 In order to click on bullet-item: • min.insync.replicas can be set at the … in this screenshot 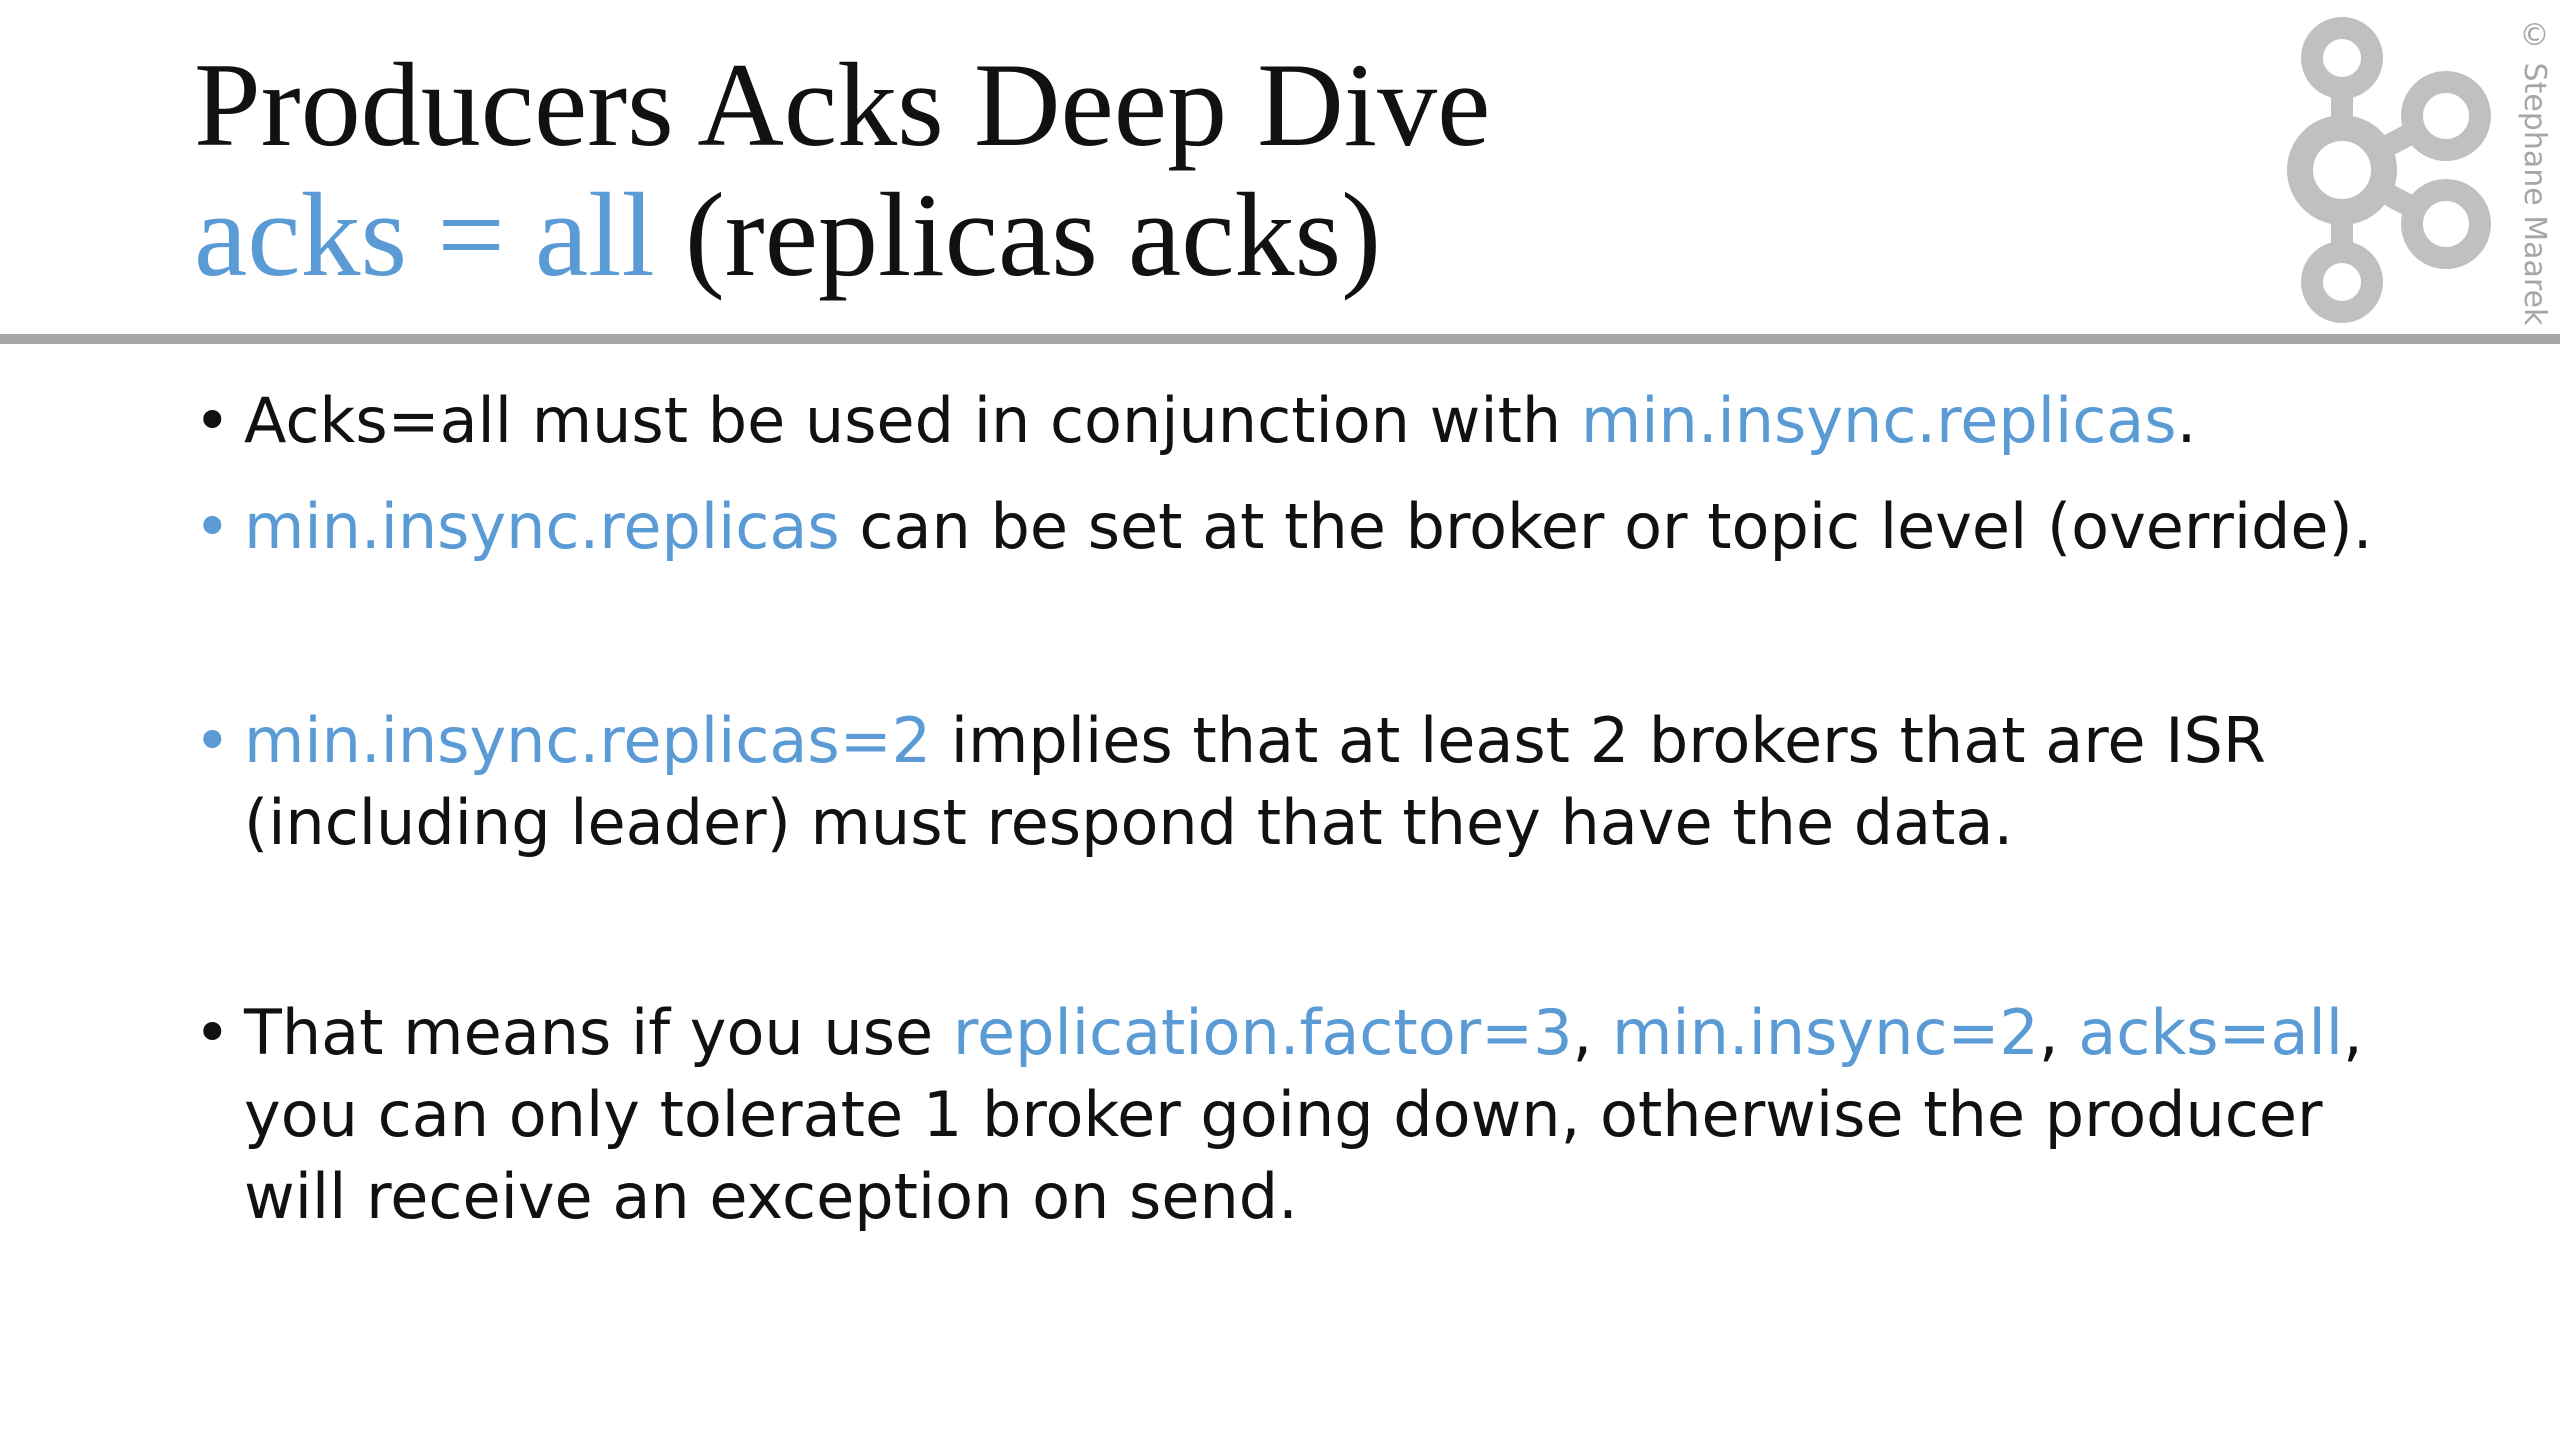, I will do `click(1284, 527)`.